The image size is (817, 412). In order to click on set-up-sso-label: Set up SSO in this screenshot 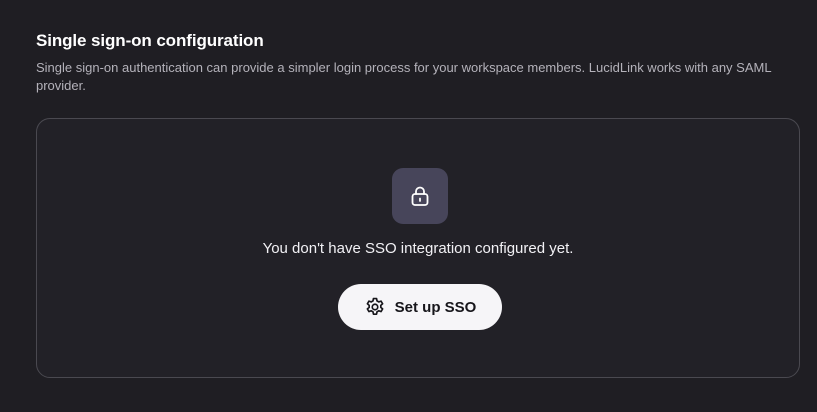, I will do `click(435, 307)`.